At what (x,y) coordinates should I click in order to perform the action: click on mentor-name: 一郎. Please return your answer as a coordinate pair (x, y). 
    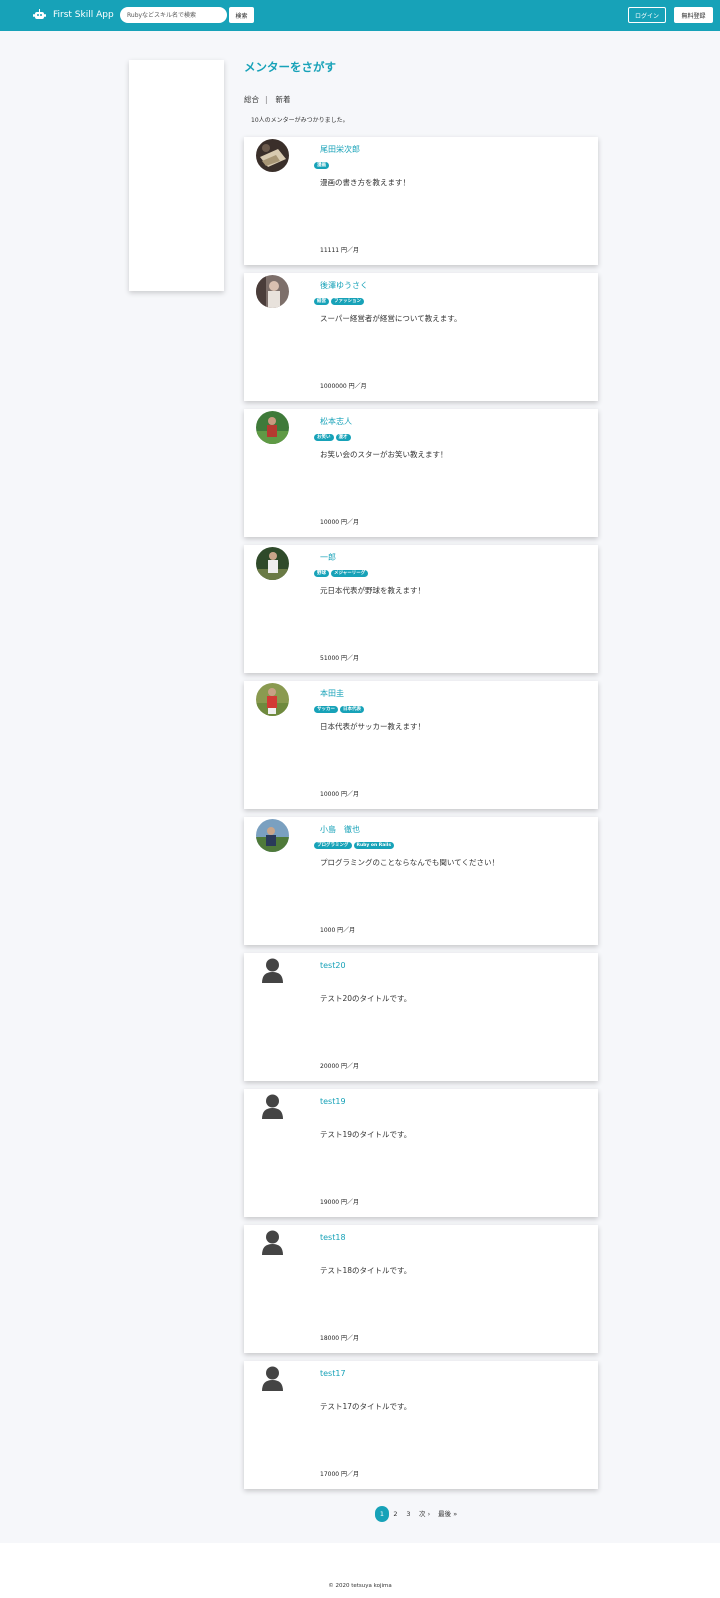
    Looking at the image, I should click on (328, 557).